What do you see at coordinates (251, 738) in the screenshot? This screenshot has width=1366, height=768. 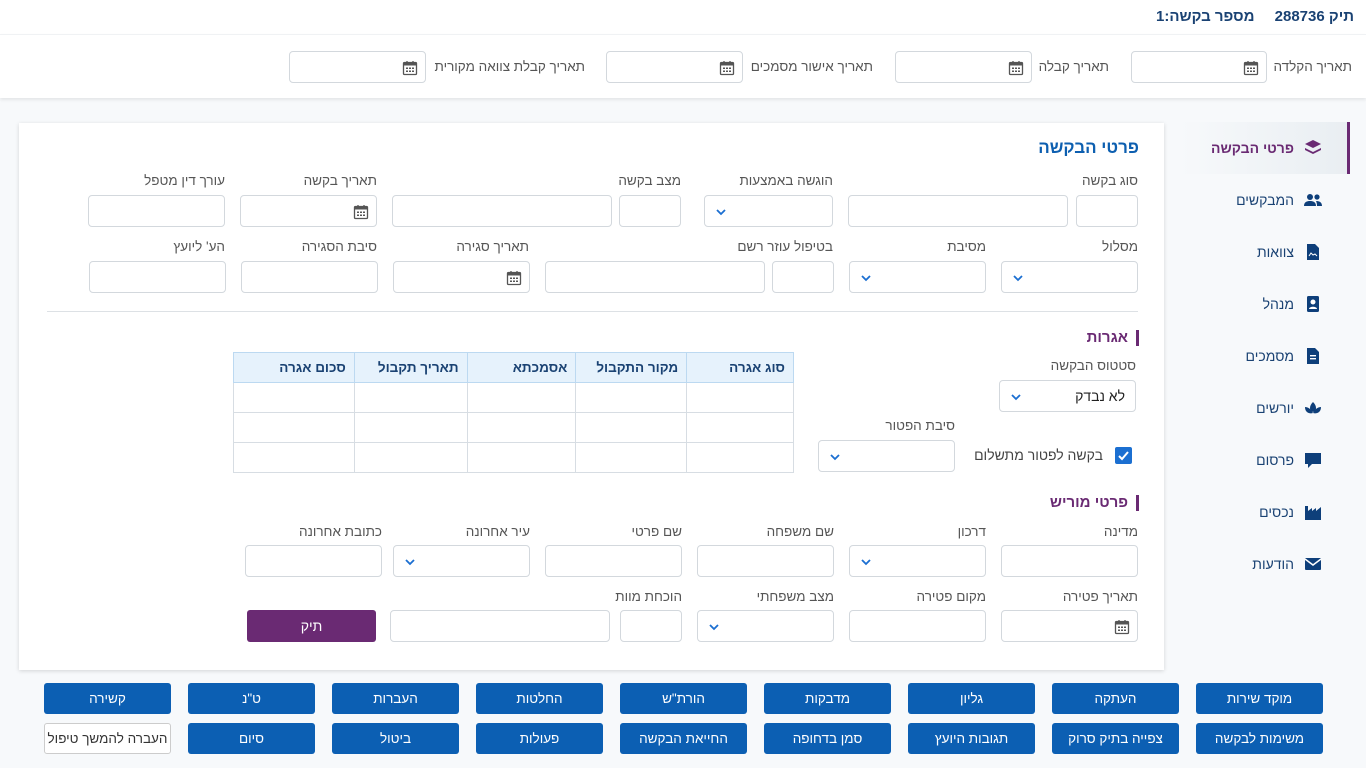 I see `action-button: סיום` at bounding box center [251, 738].